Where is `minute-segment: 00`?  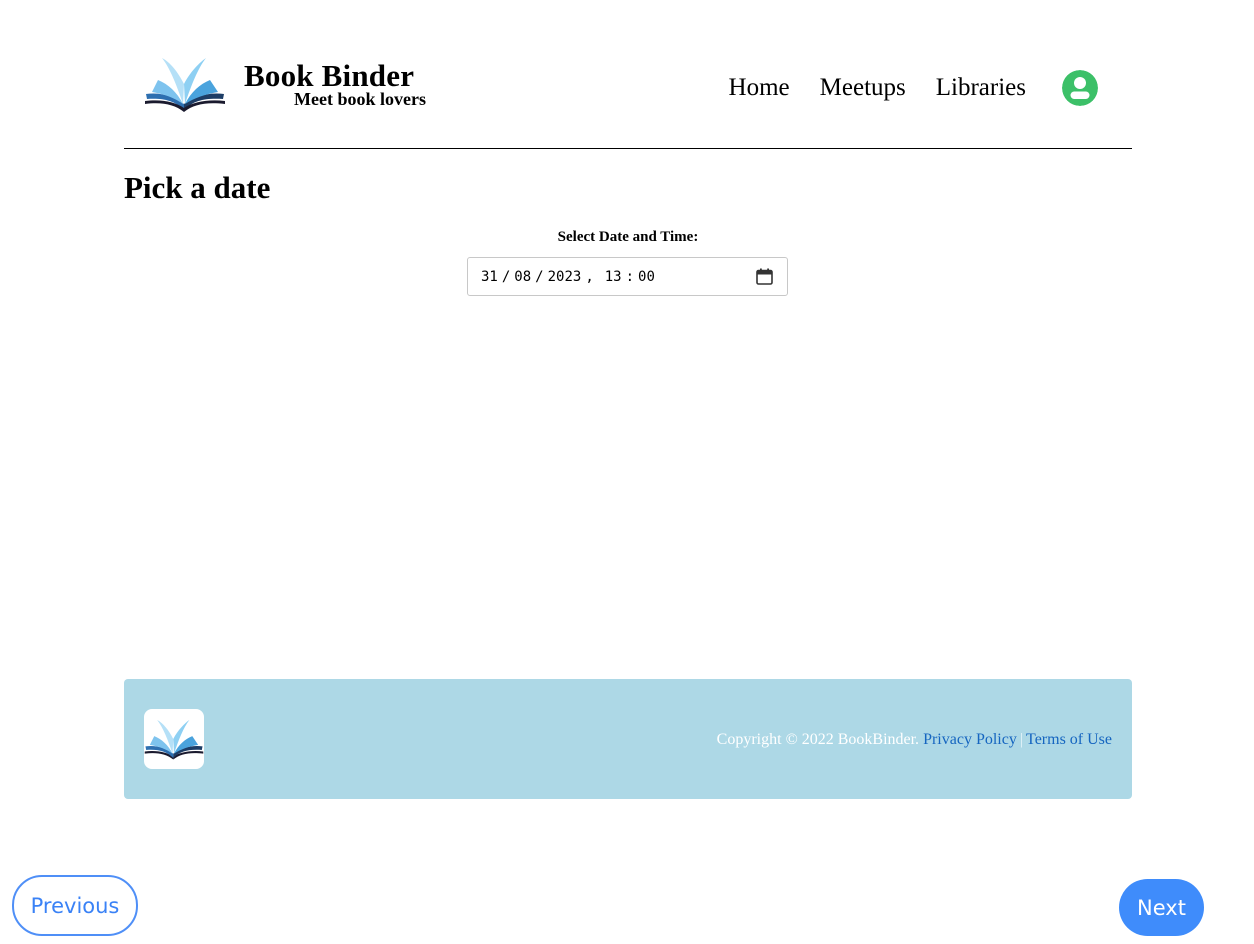
minute-segment: 00 is located at coordinates (646, 277).